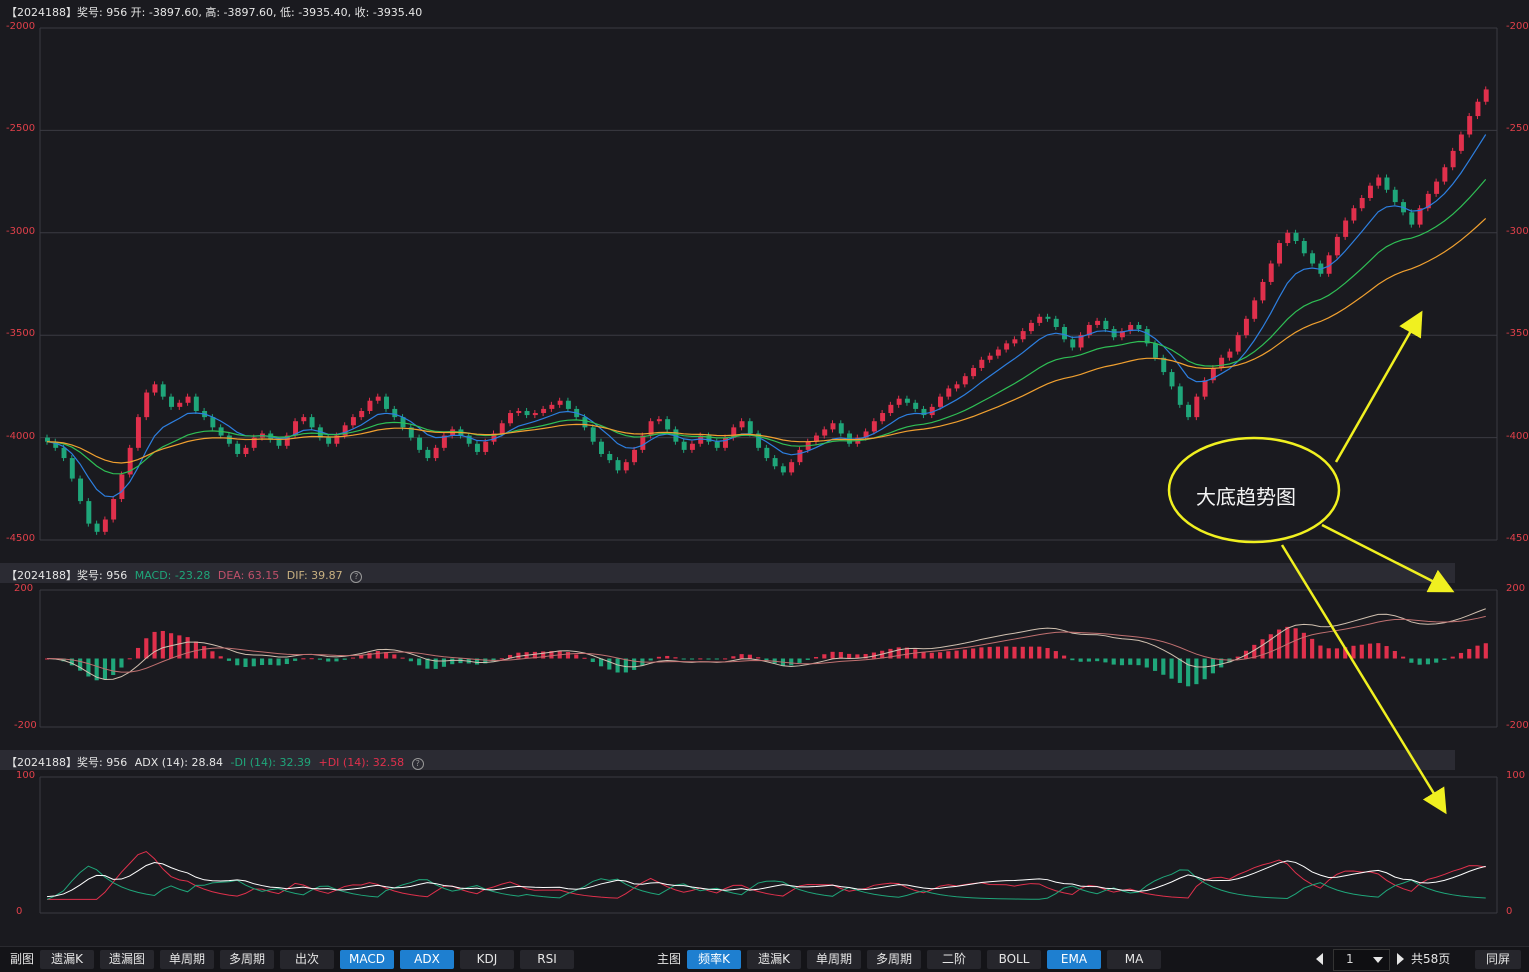 Image resolution: width=1529 pixels, height=972 pixels. What do you see at coordinates (547, 959) in the screenshot?
I see `sub-chart-button-8: RSI` at bounding box center [547, 959].